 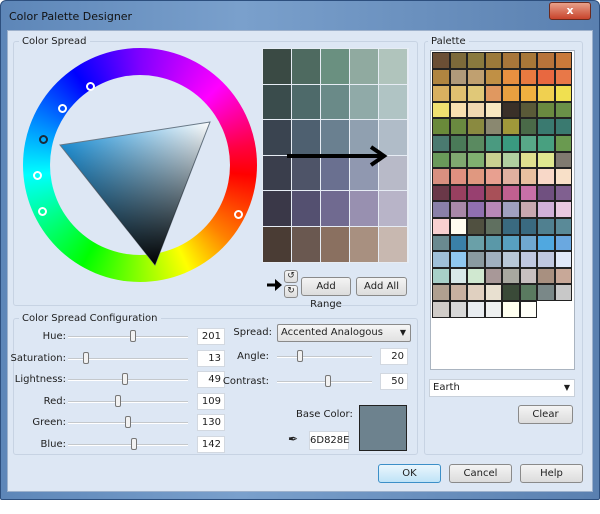 I want to click on add-all-button: Add All, so click(x=381, y=286).